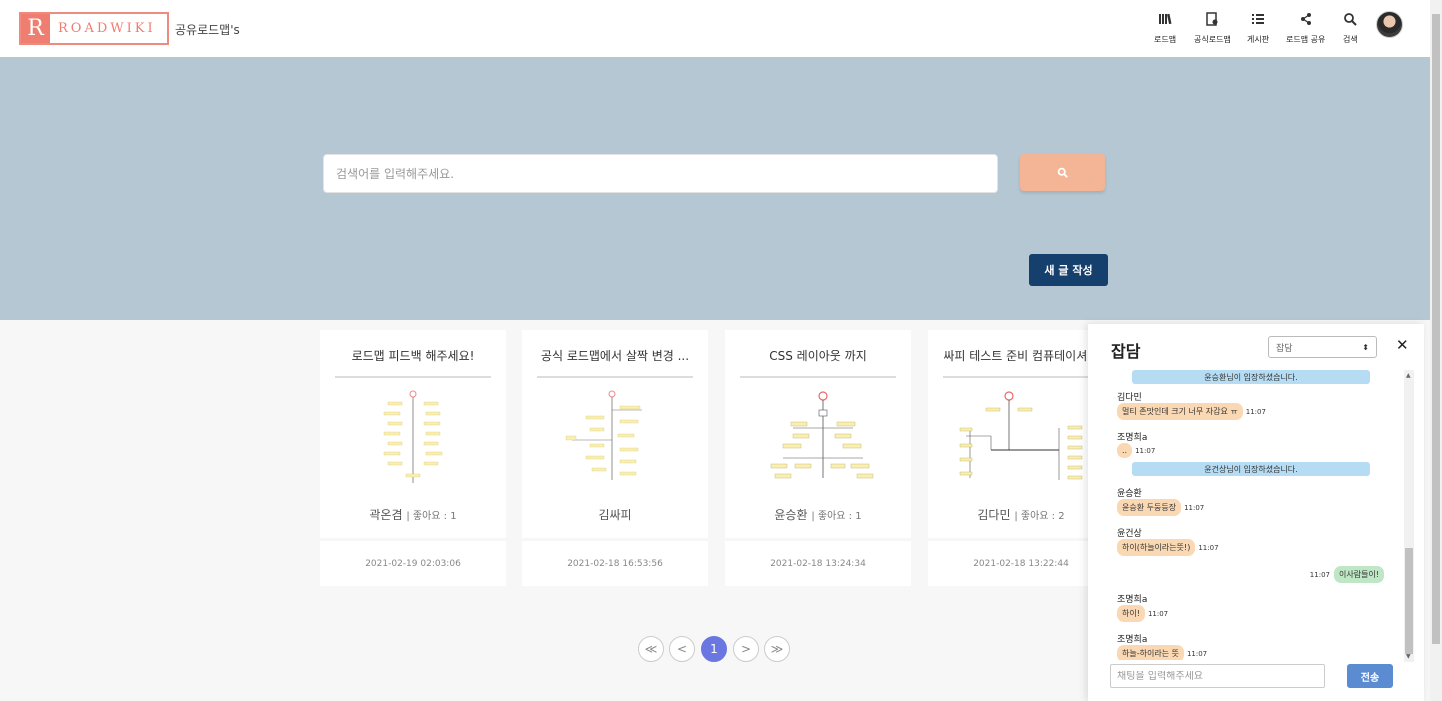  Describe the element at coordinates (107, 28) in the screenshot. I see `logo-text: ROADWIKI` at that location.